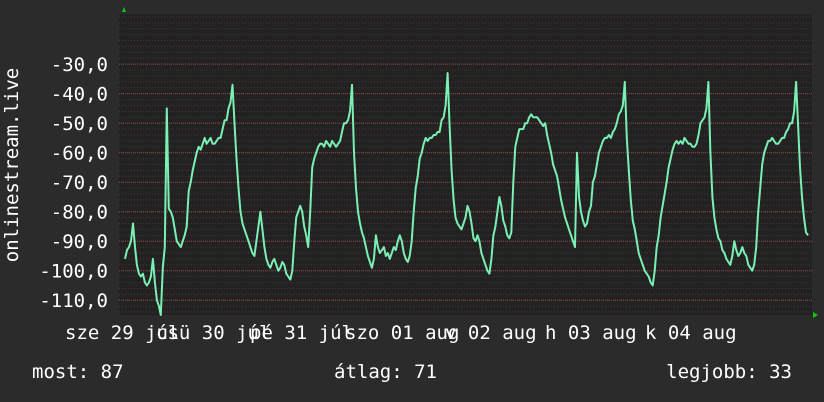 The height and width of the screenshot is (402, 824). I want to click on y-tick-label: -60,0, so click(79, 154).